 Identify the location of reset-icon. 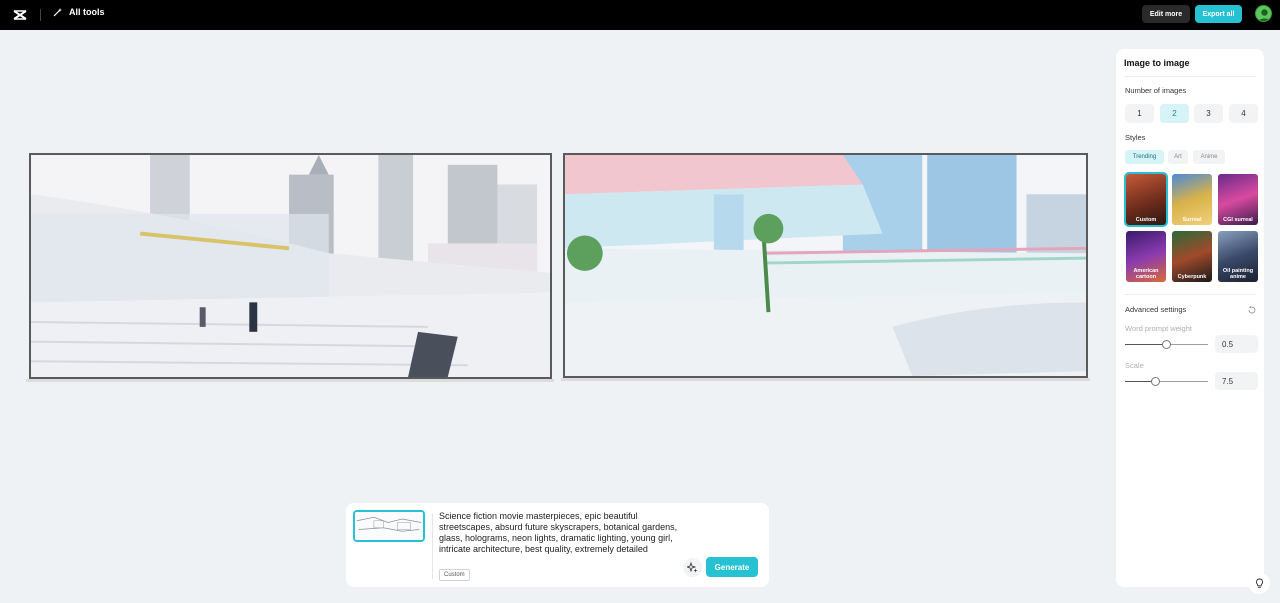
(1252, 310).